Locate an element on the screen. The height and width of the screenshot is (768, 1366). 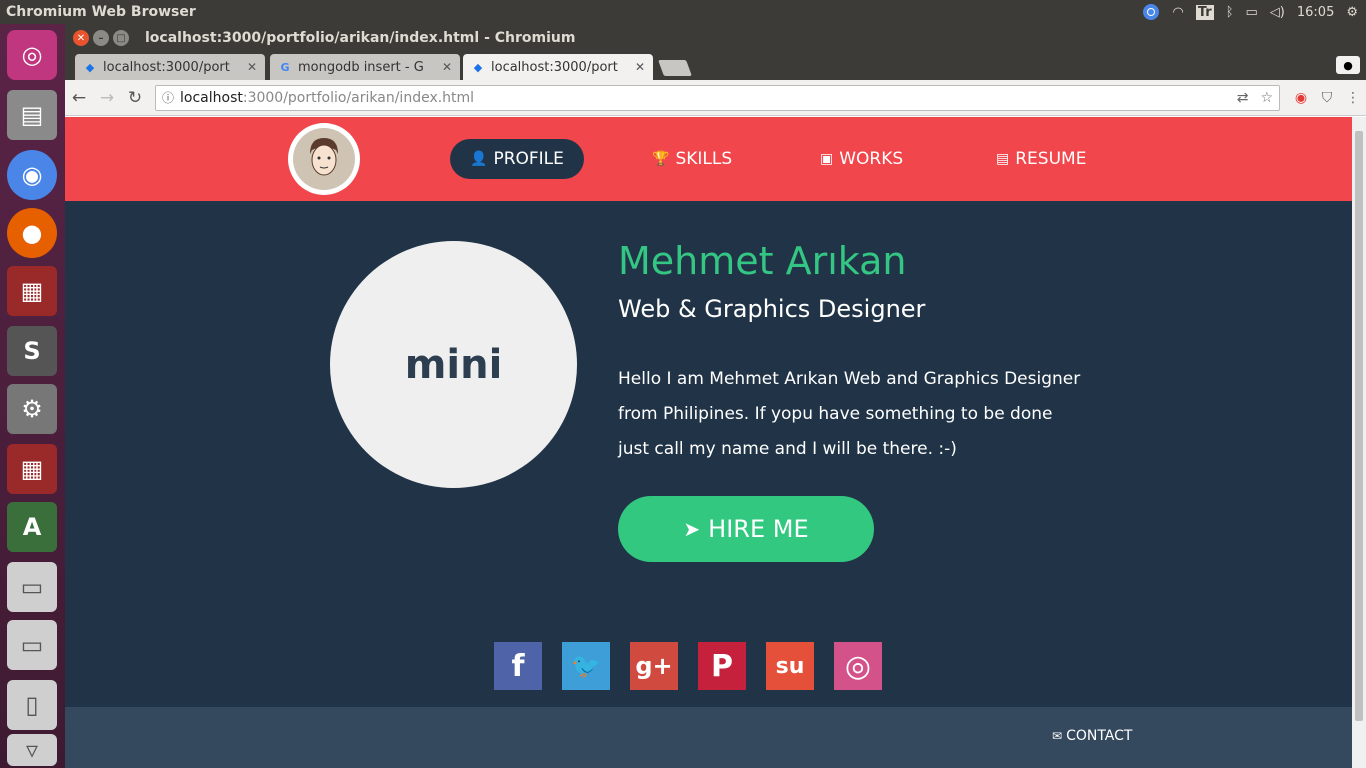
software-updater-icon: A is located at coordinates (32, 527).